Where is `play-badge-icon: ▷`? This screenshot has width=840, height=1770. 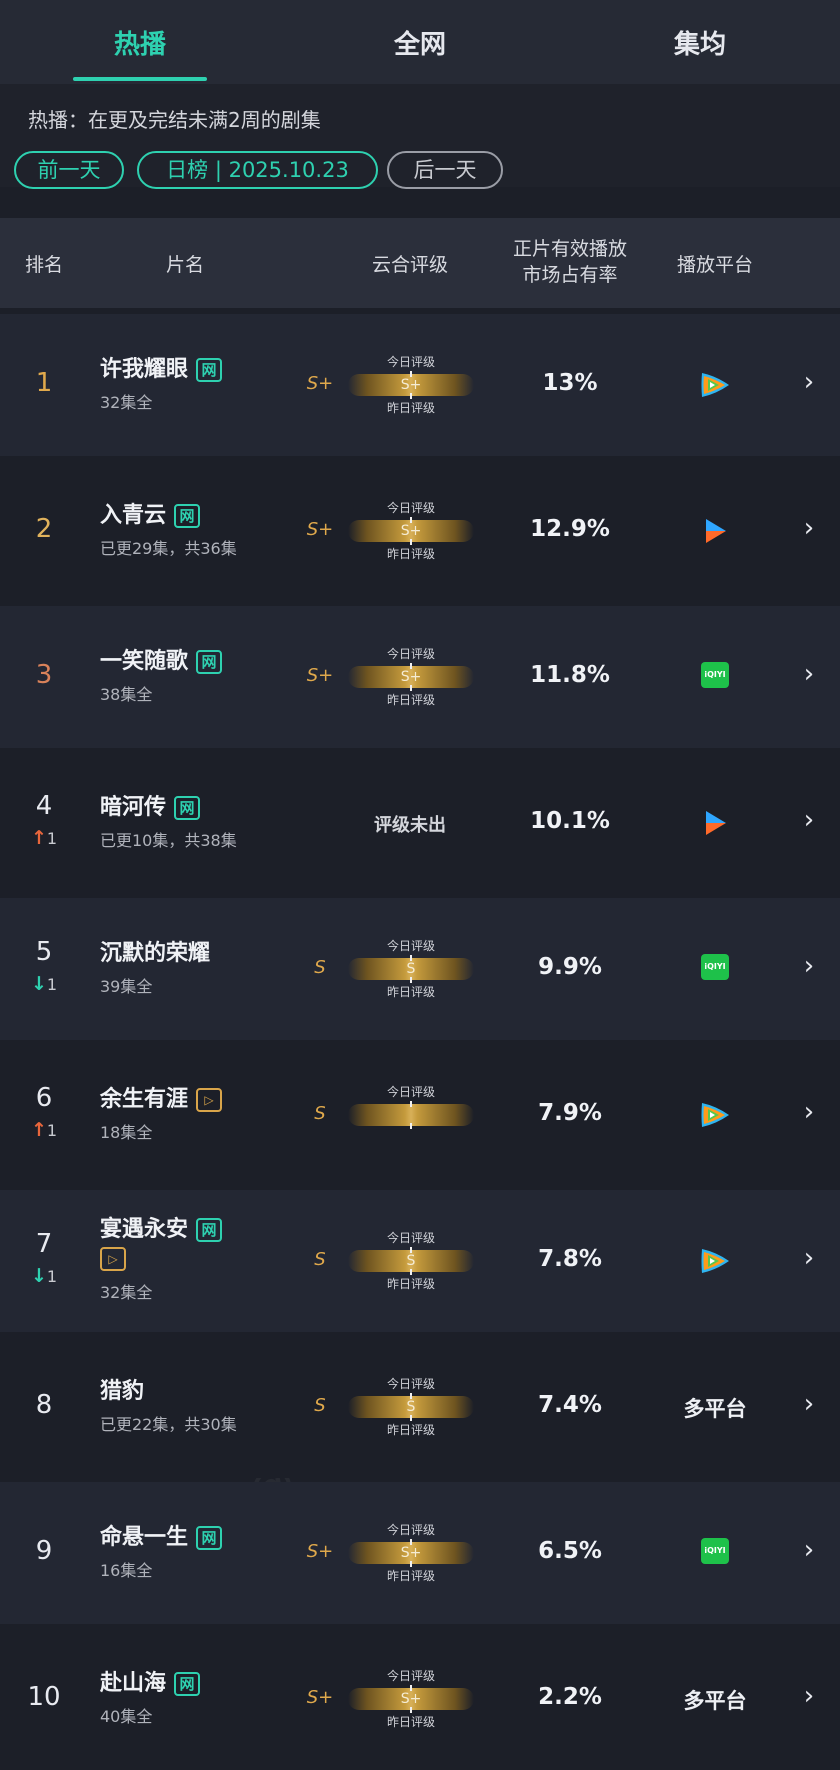 play-badge-icon: ▷ is located at coordinates (209, 1100).